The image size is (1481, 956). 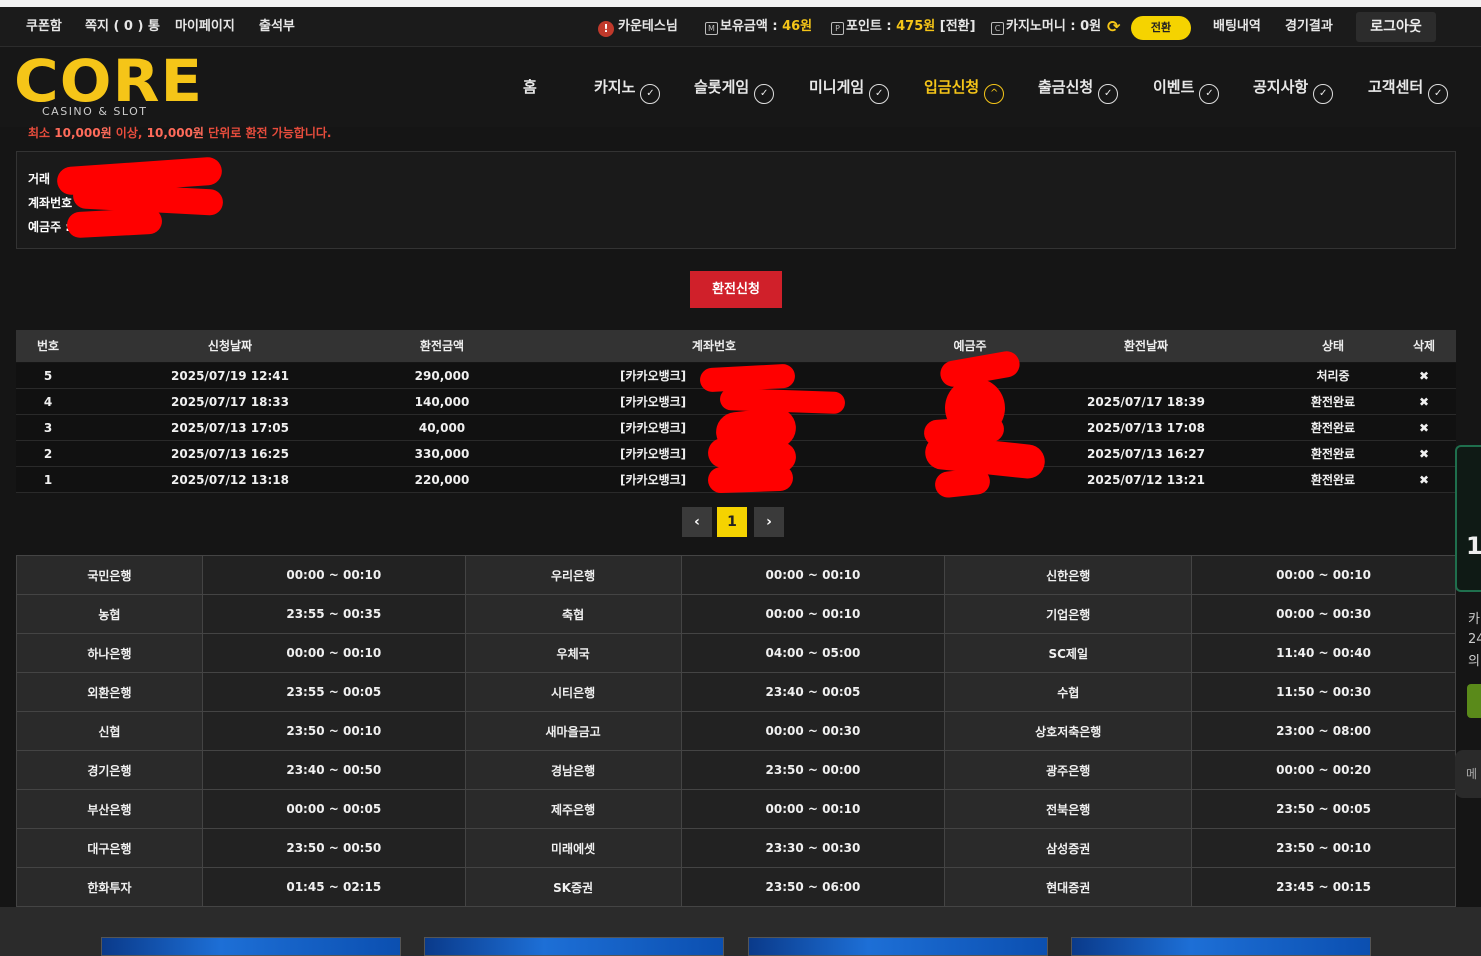 I want to click on nav-notice: 공지사항 ✓, so click(x=1293, y=88).